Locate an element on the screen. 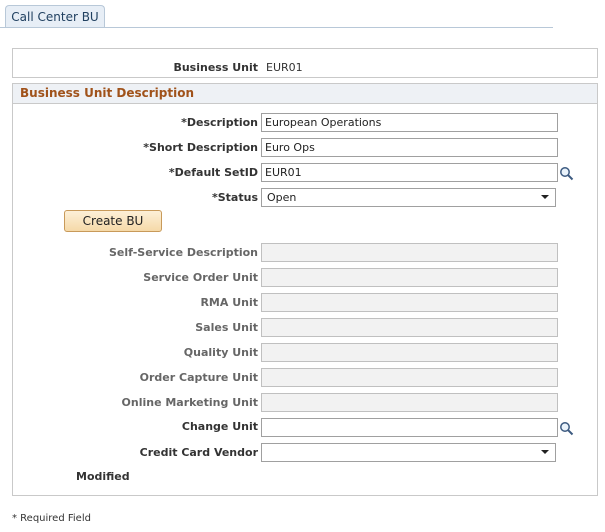  self-service-description-label: Self-Service Description is located at coordinates (183, 252).